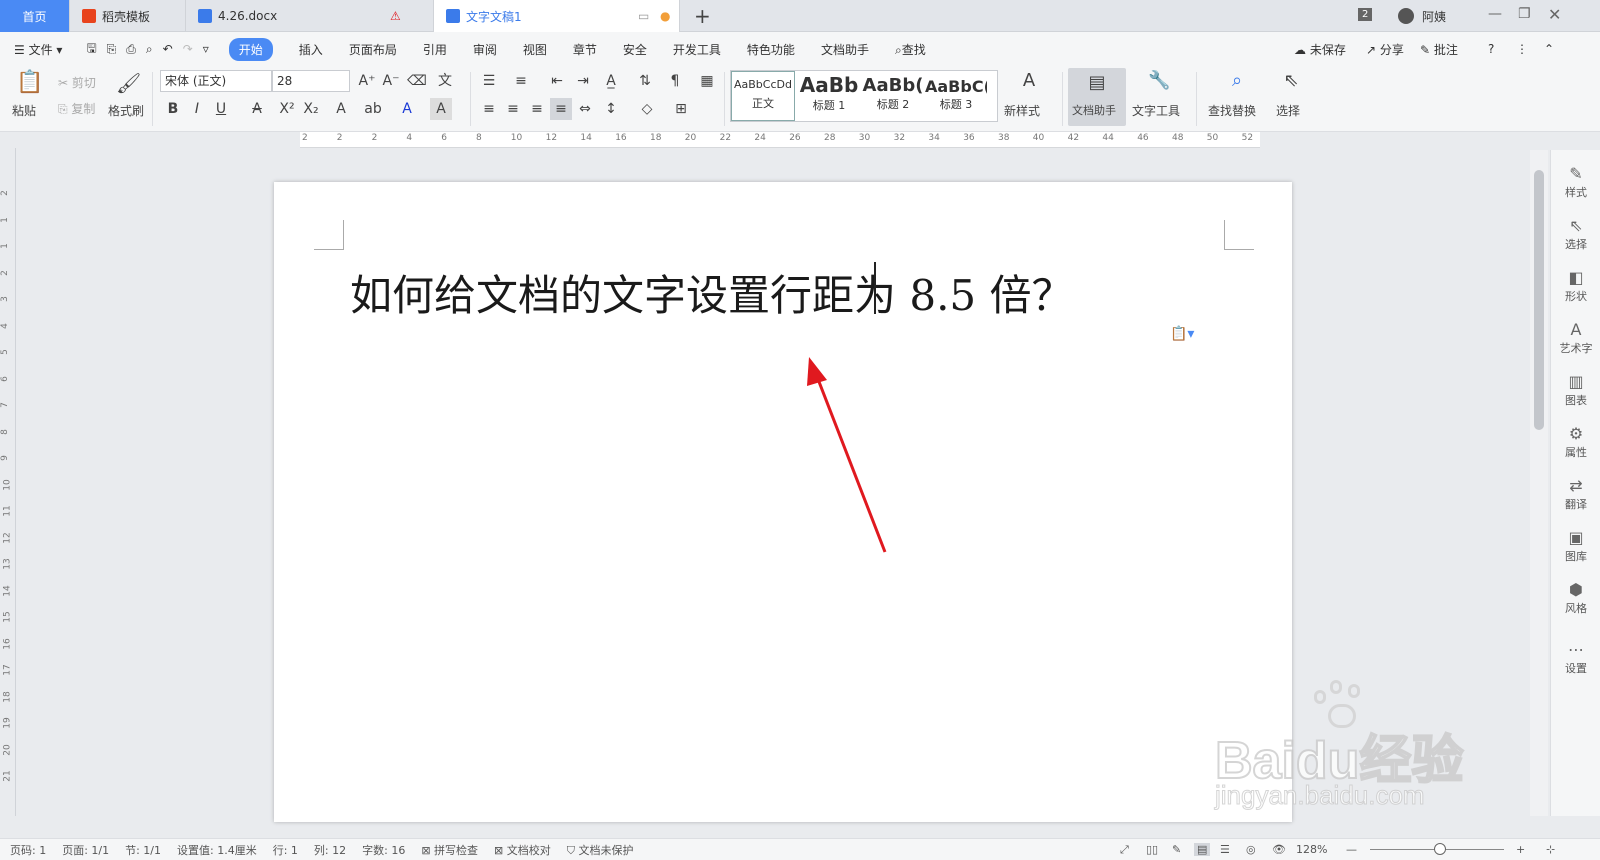  Describe the element at coordinates (188, 49) in the screenshot. I see `redo-icon: ↷` at that location.